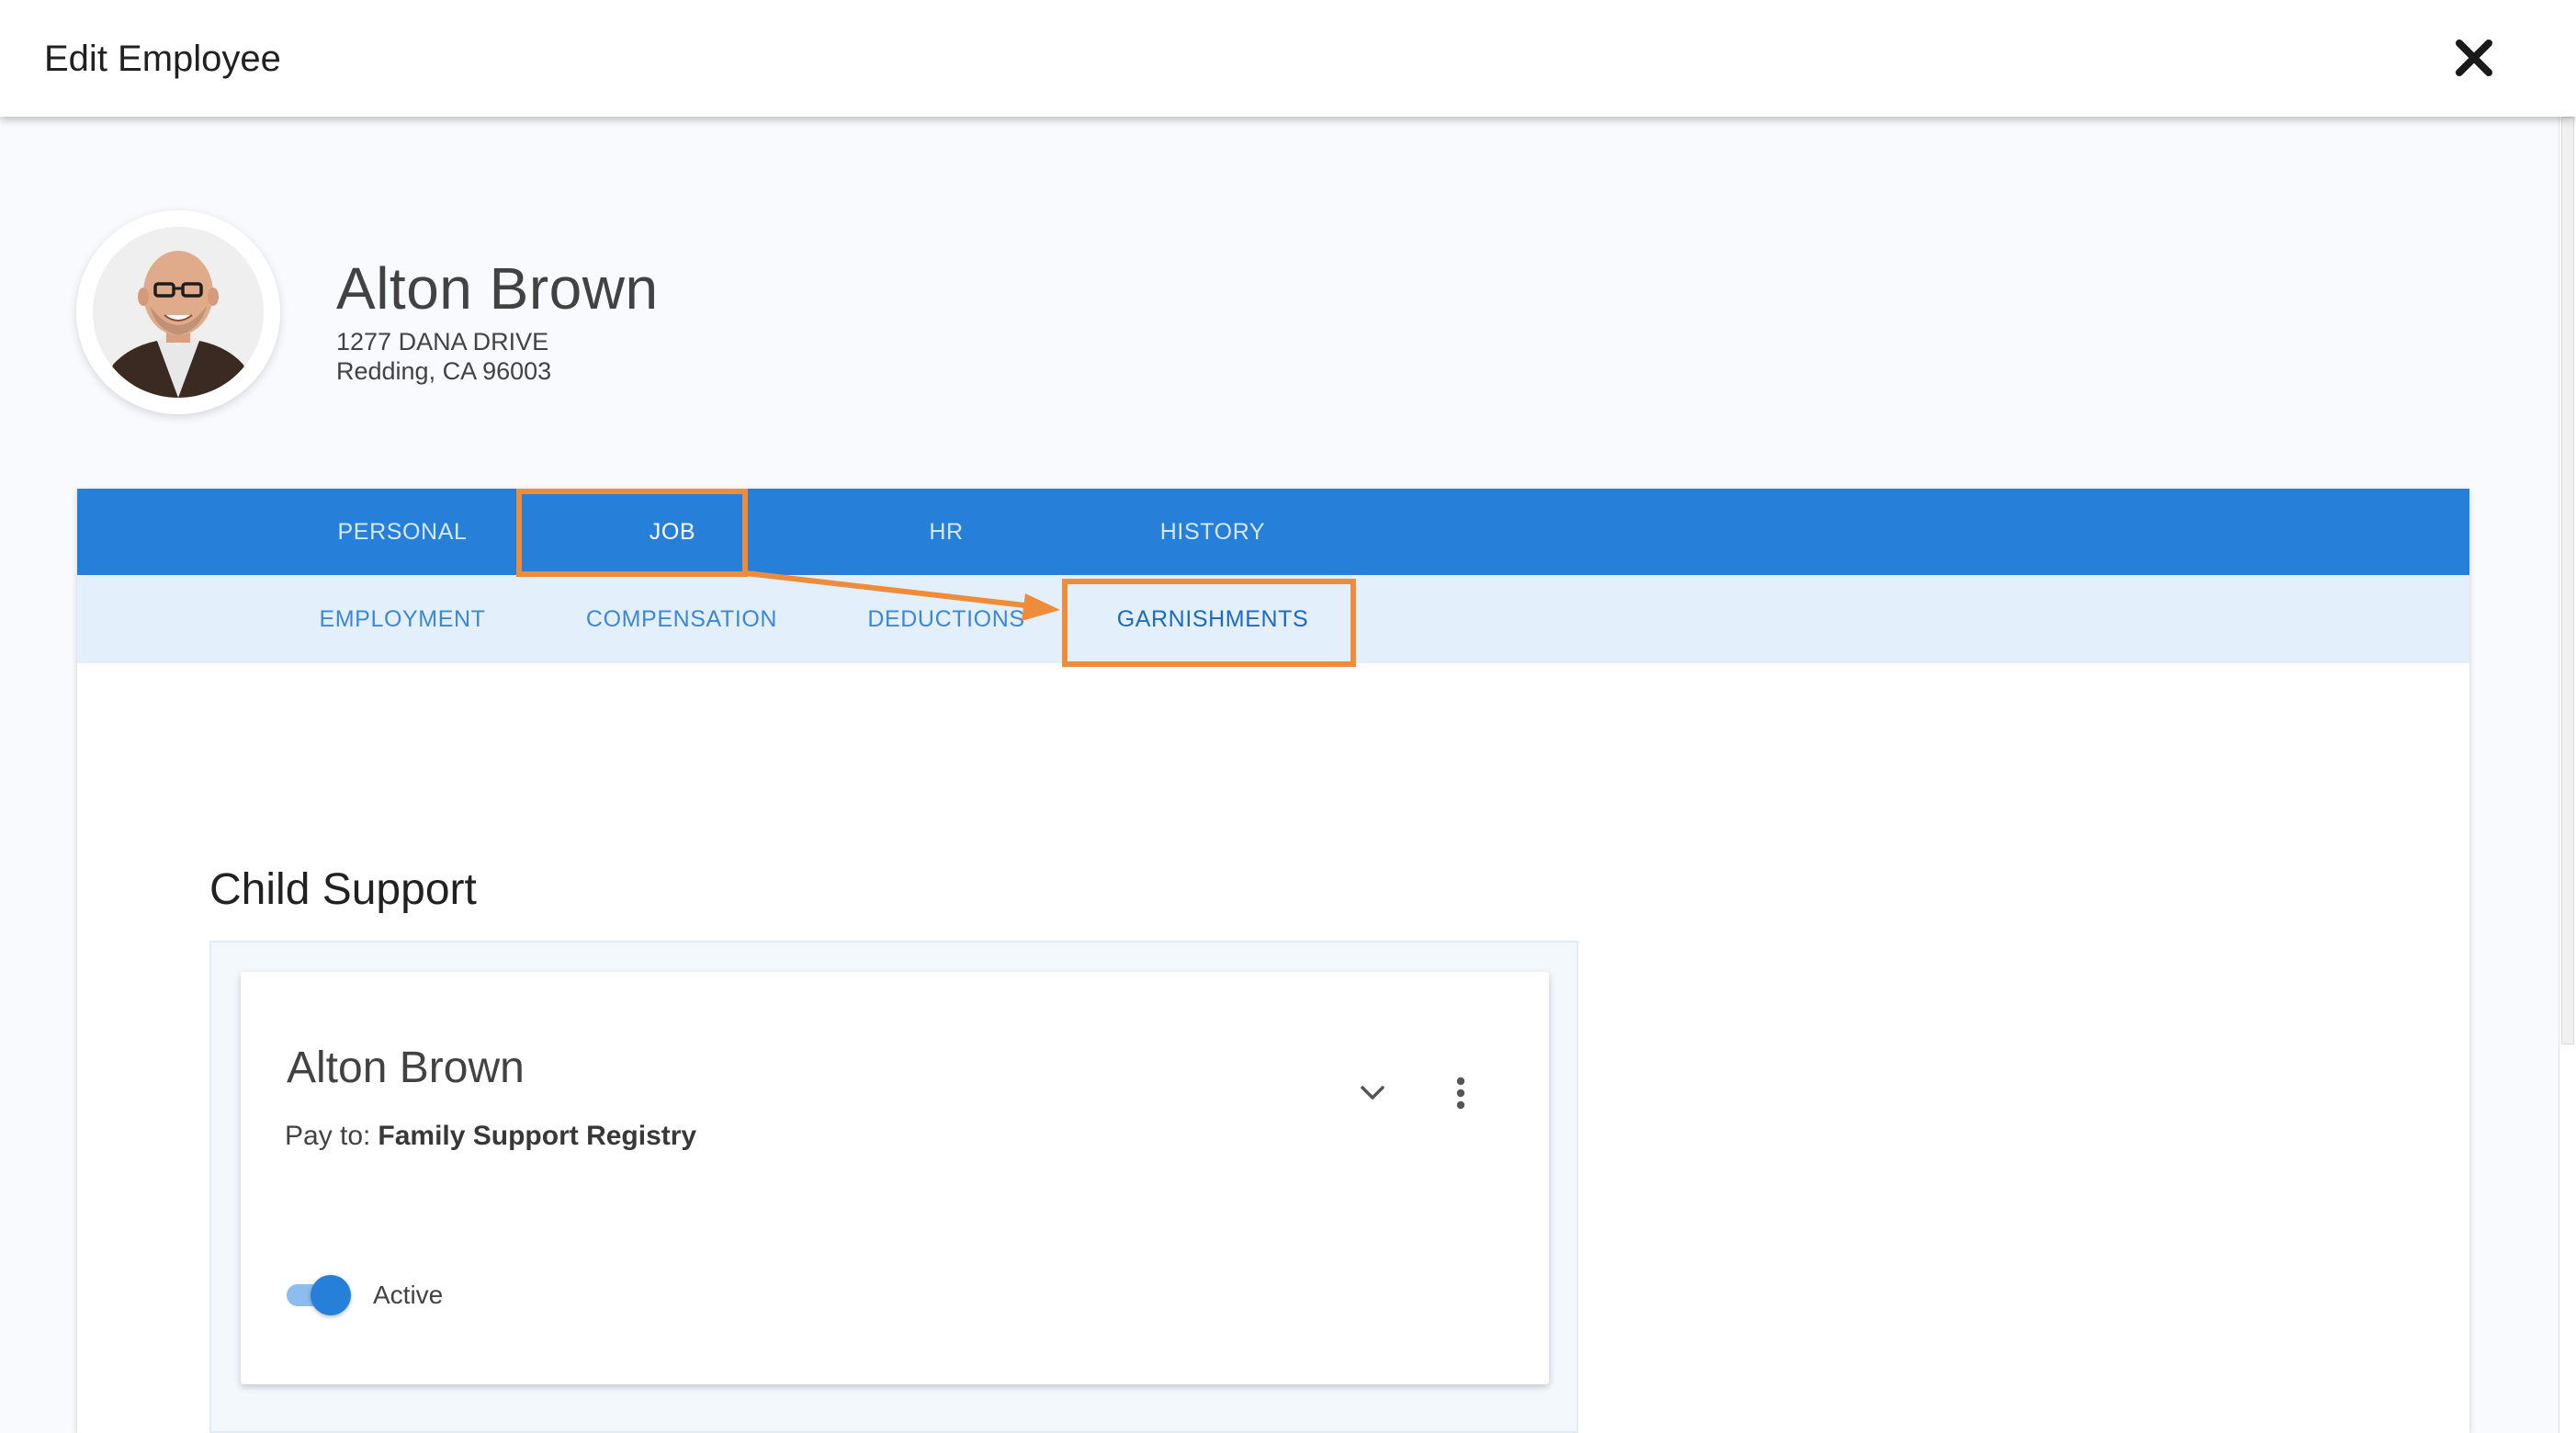 Image resolution: width=2576 pixels, height=1433 pixels. I want to click on toggle-knob, so click(331, 1295).